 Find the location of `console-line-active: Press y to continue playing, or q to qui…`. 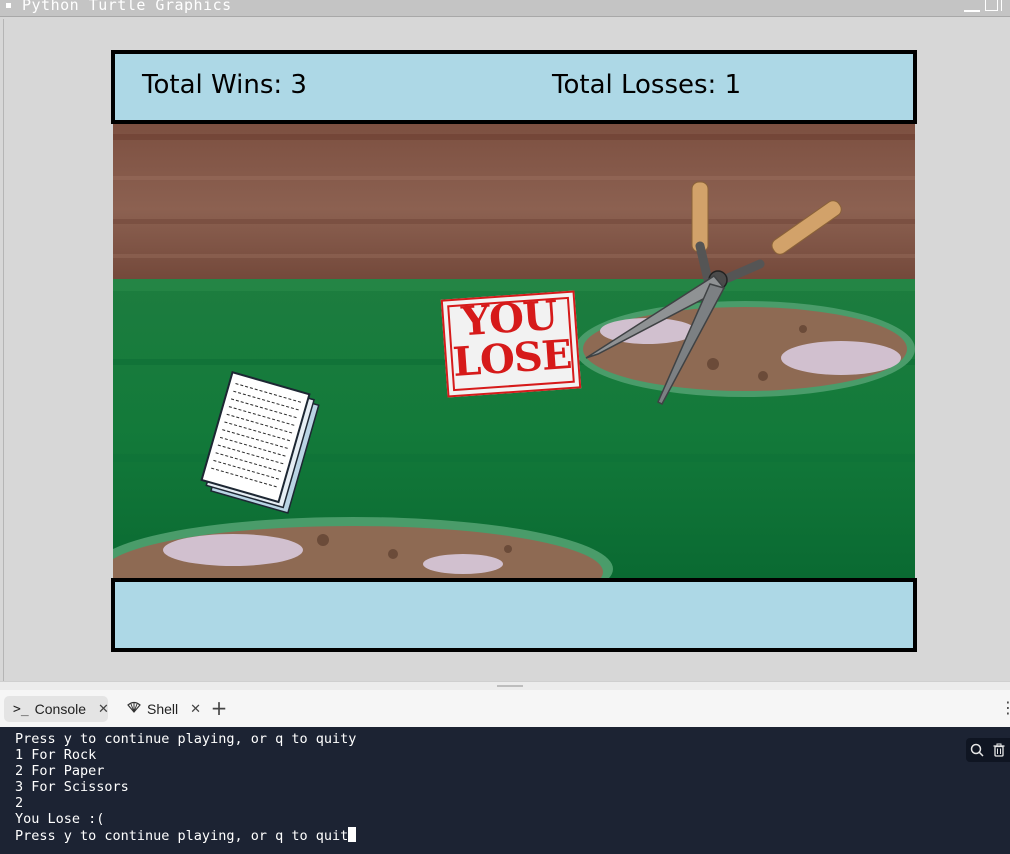

console-line-active: Press y to continue playing, or q to qui… is located at coordinates (186, 835).